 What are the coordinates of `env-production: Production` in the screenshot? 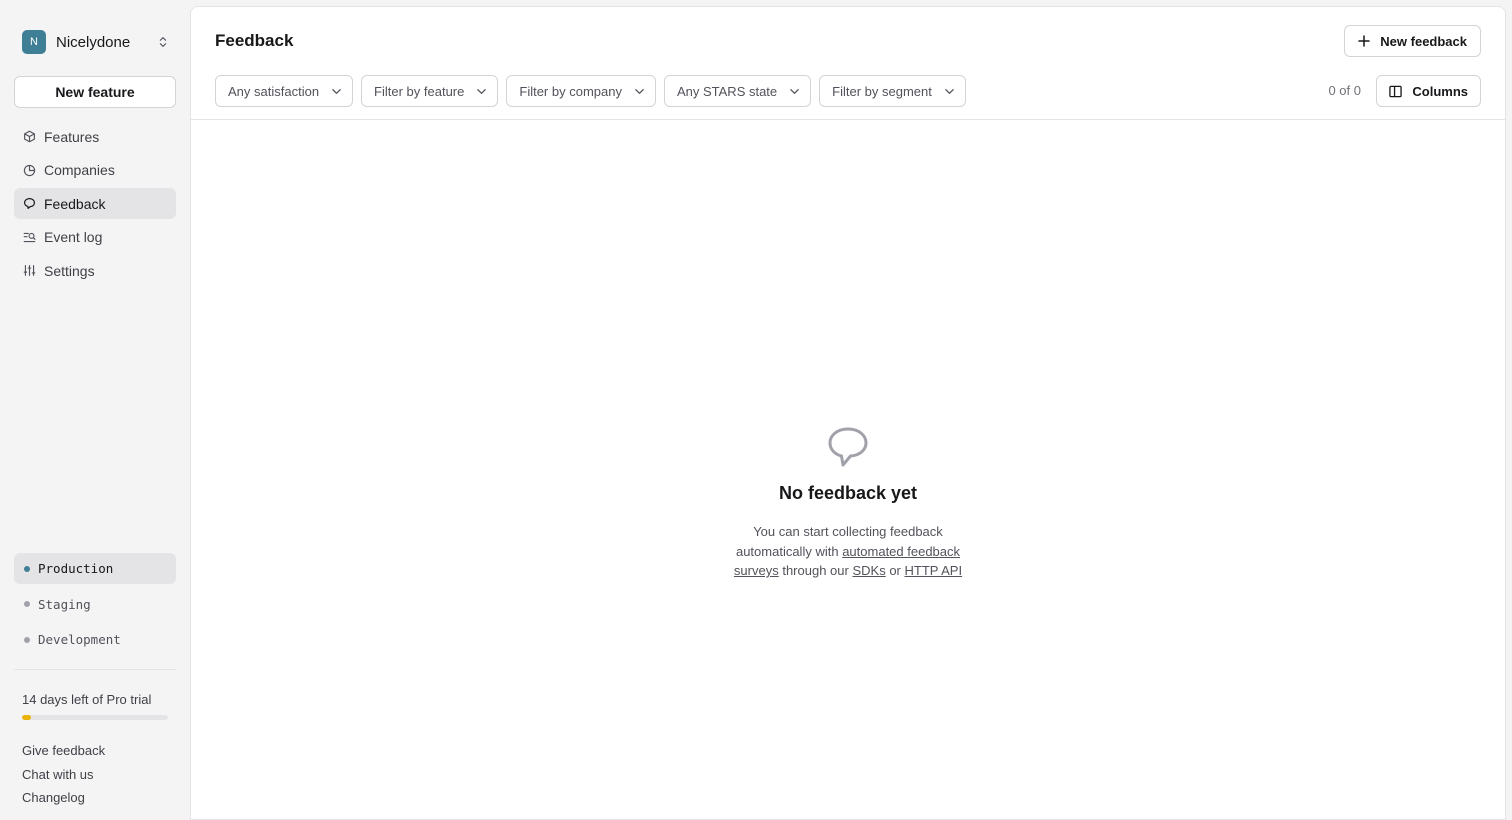 It's located at (95, 568).